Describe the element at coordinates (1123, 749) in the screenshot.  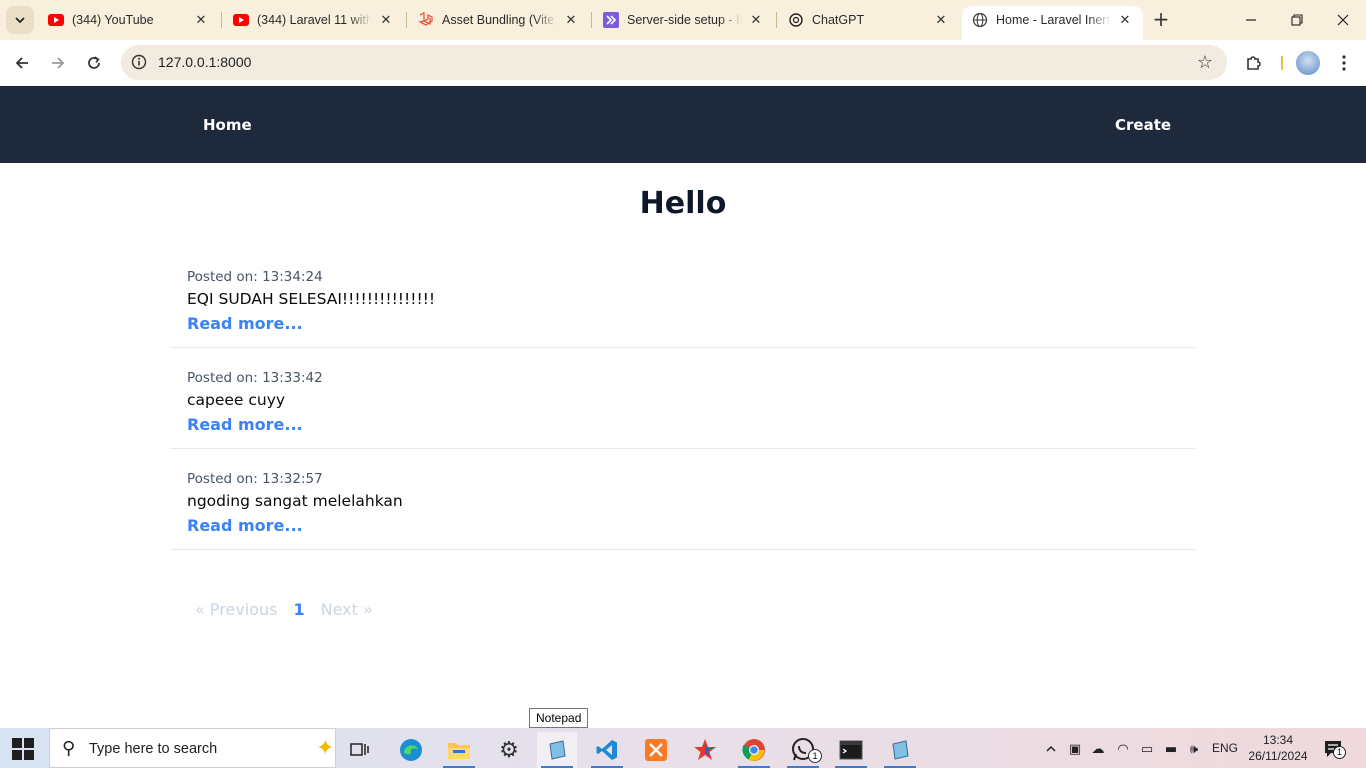
I see `wifi-icon: ◠` at that location.